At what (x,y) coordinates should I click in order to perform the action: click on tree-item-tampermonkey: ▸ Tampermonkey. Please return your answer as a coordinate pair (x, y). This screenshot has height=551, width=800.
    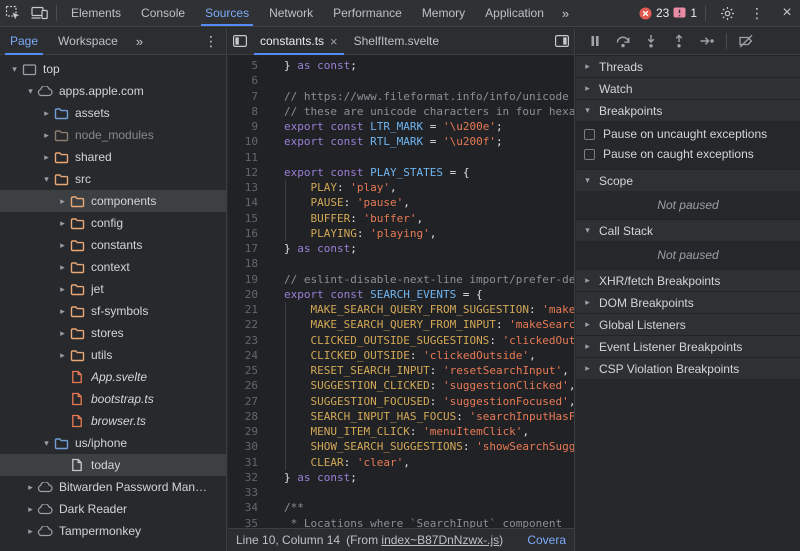
    Looking at the image, I should click on (113, 531).